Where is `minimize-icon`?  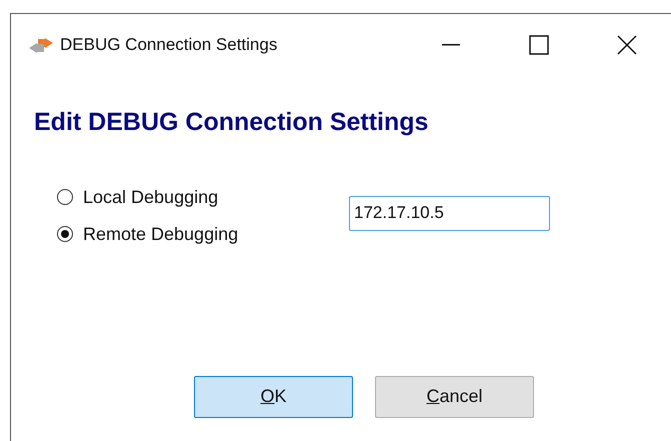
minimize-icon is located at coordinates (451, 45).